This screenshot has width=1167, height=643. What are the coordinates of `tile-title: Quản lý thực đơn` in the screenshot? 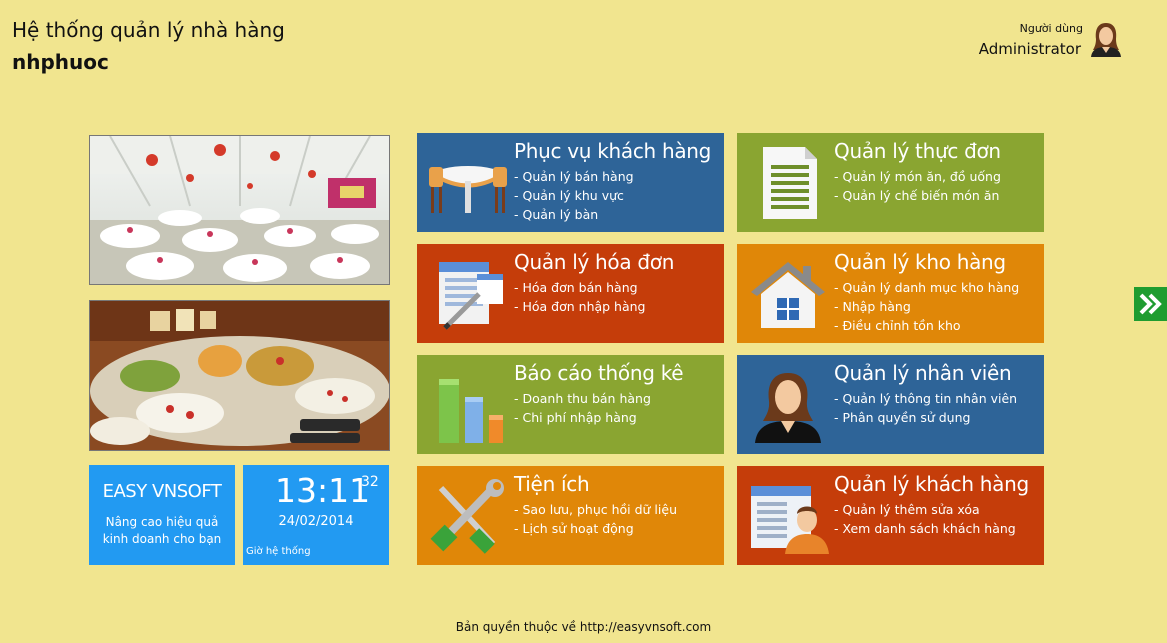 It's located at (917, 151).